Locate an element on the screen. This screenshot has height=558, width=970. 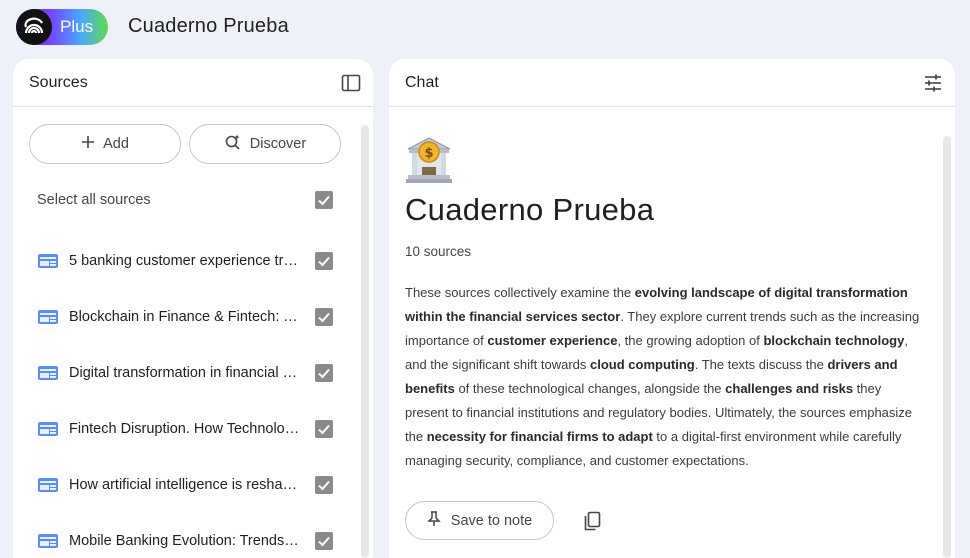
discover-button: Discover is located at coordinates (265, 144).